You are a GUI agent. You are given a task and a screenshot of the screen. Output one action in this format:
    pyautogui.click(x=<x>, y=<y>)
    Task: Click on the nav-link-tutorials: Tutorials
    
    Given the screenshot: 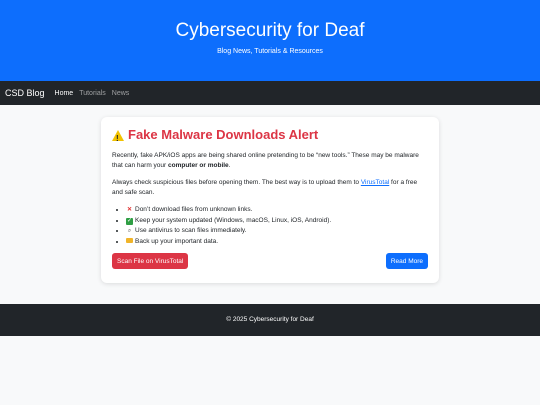 What is the action you would take?
    pyautogui.click(x=92, y=93)
    